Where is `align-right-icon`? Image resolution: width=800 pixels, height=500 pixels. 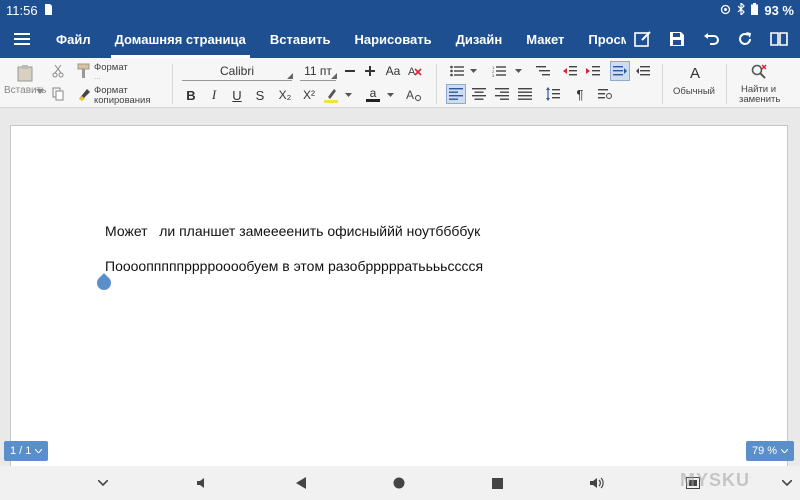 align-right-icon is located at coordinates (502, 94).